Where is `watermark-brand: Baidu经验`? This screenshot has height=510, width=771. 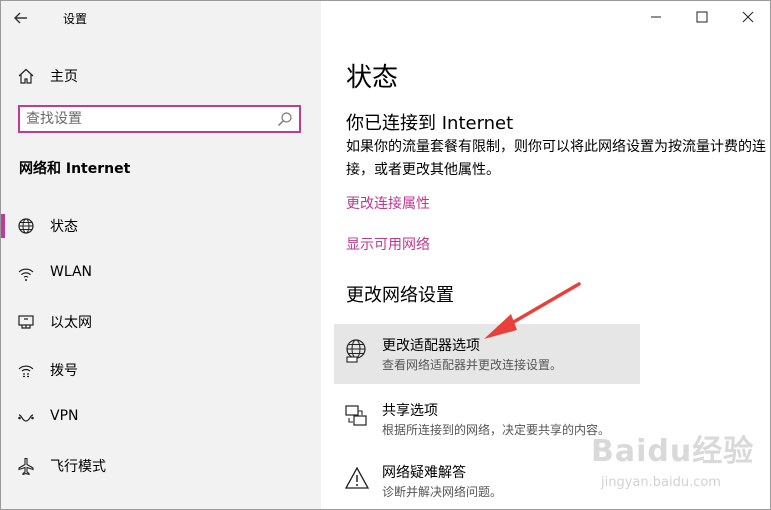 watermark-brand: Baidu经验 is located at coordinates (673, 451).